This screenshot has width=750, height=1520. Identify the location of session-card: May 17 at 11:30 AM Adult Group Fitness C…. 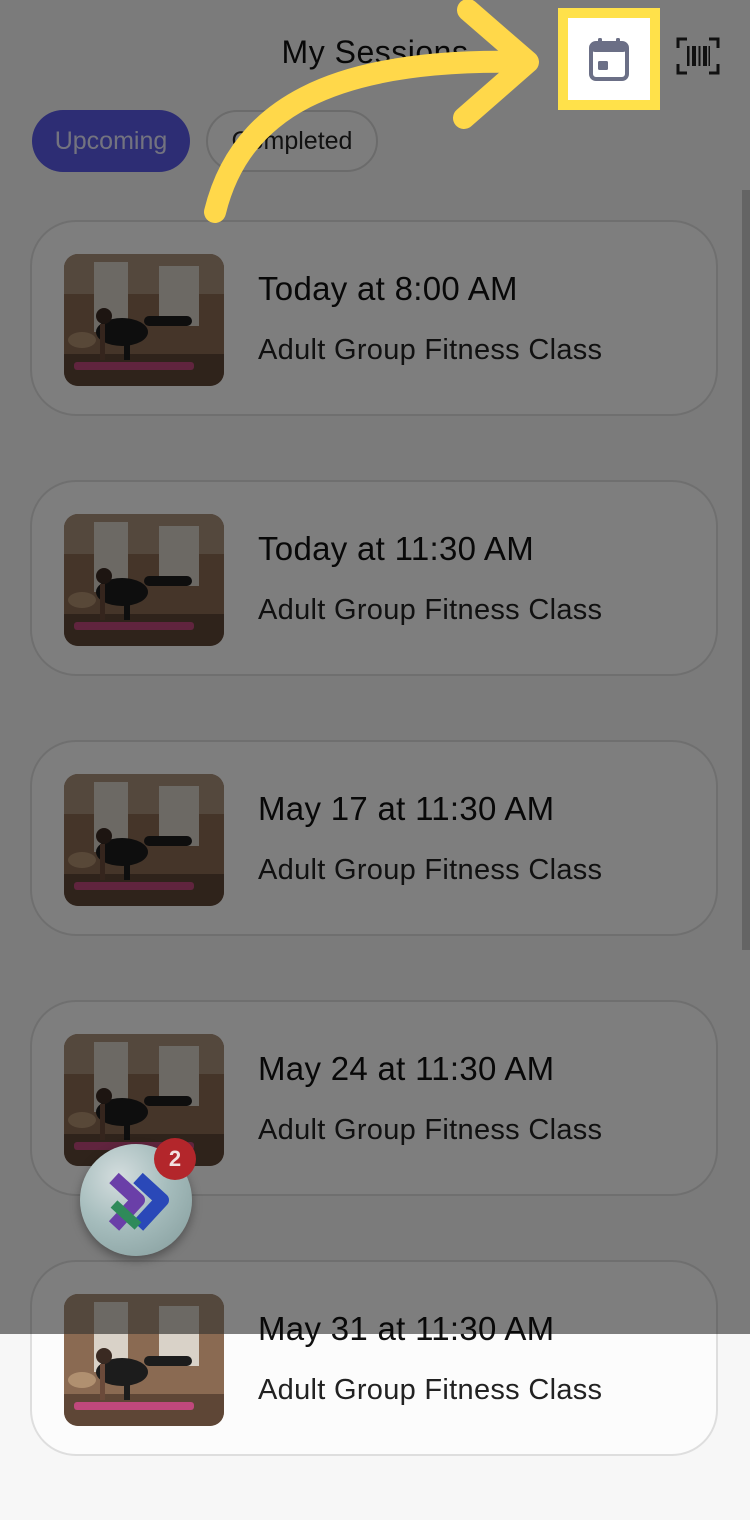
(374, 838).